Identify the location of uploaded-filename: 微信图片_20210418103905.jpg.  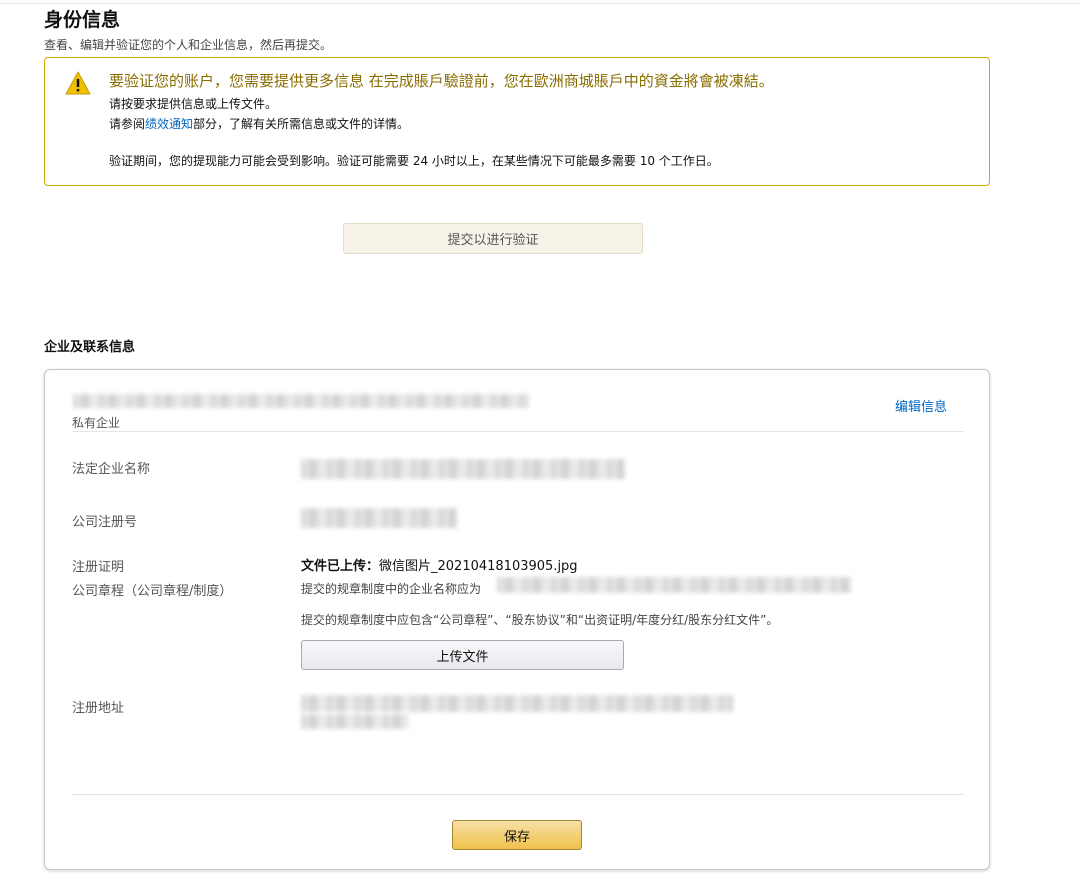
(478, 566).